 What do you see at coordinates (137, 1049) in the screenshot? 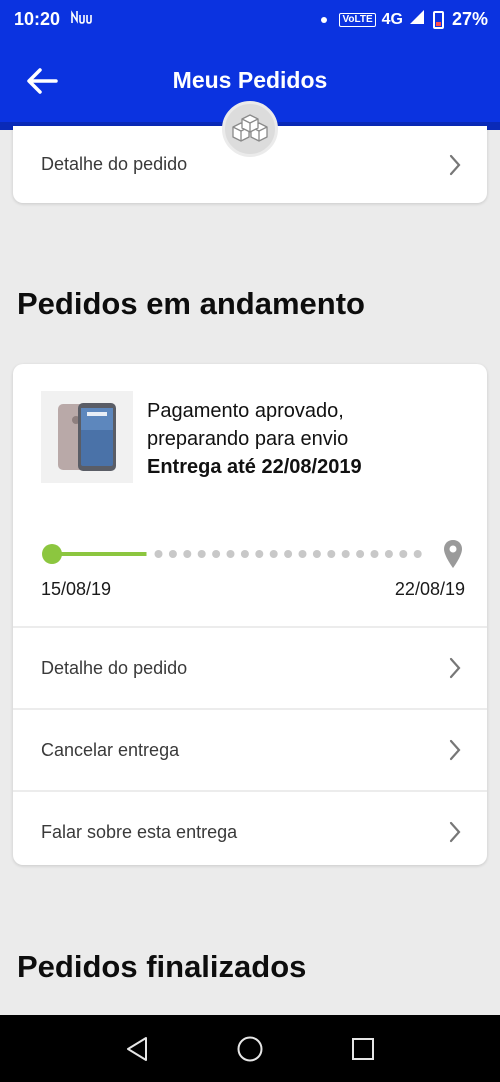
I see `back-nav-icon` at bounding box center [137, 1049].